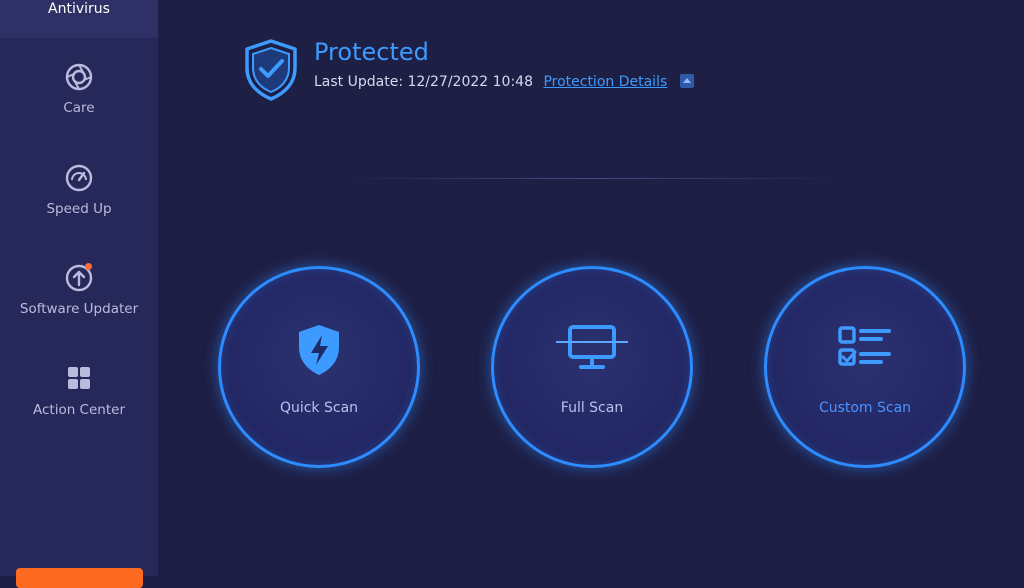  I want to click on sidebar-item-label: Care, so click(79, 108).